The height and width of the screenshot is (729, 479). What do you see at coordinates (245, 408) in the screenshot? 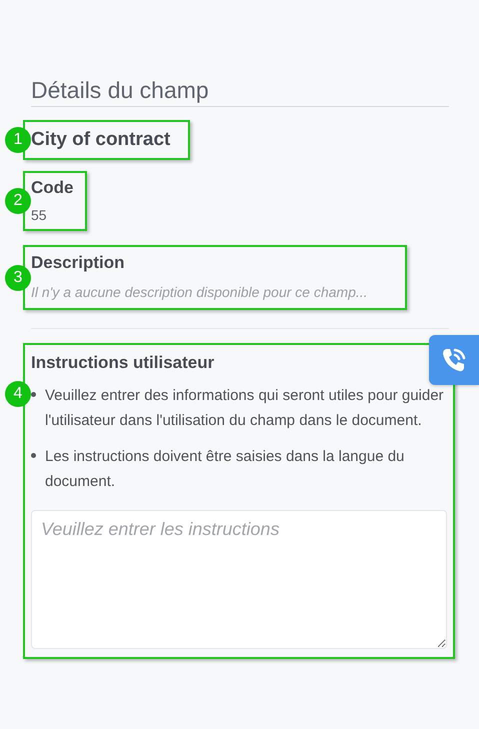
I see `instruction-text: Veuillez entrer des informations qui seront utiles pour guider l'utilisateur dans l'utilisation du champ dans le document.` at bounding box center [245, 408].